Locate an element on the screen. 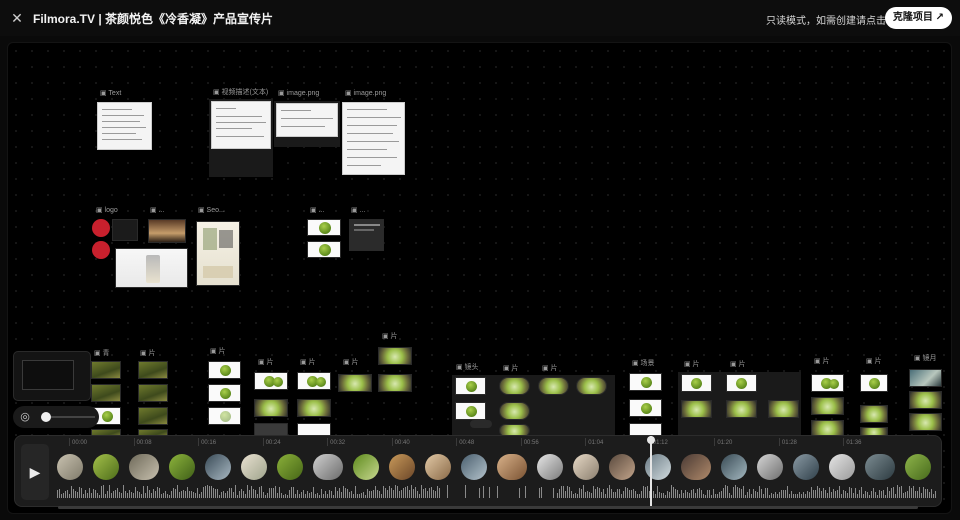 Image resolution: width=960 pixels, height=520 pixels. zoom-slider is located at coordinates (68, 417).